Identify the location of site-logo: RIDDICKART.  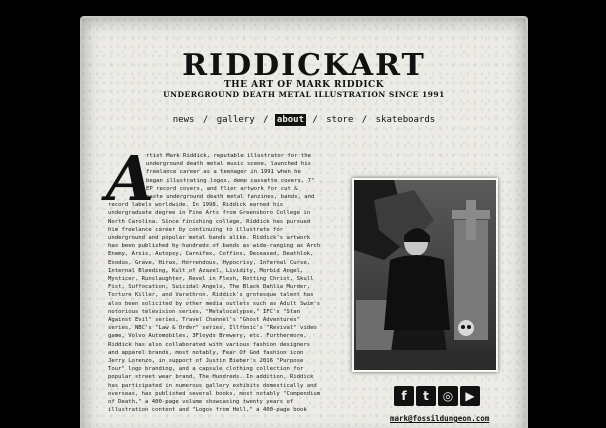
(304, 65).